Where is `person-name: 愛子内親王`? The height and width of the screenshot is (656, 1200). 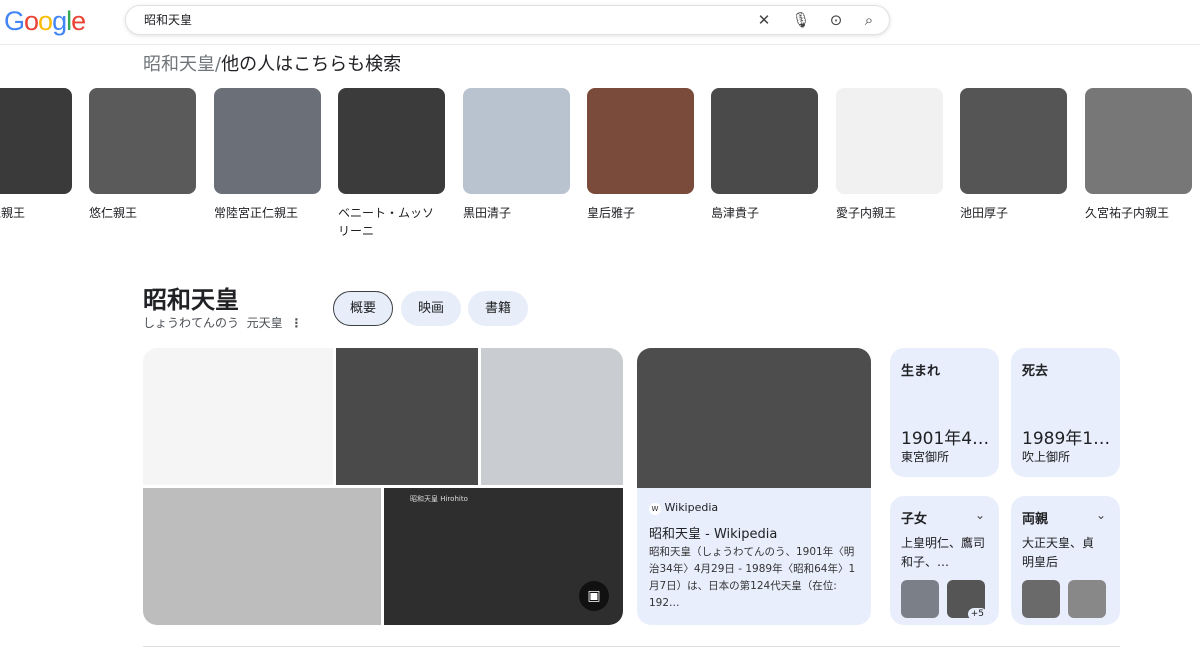
person-name: 愛子内親王 is located at coordinates (866, 213).